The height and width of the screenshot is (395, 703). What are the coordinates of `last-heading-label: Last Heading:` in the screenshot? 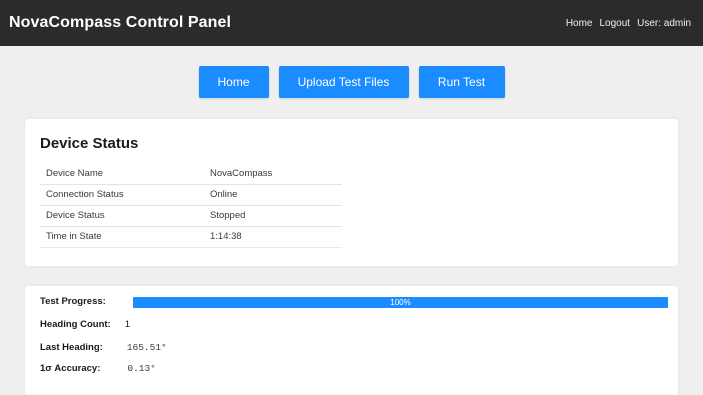 It's located at (71, 347).